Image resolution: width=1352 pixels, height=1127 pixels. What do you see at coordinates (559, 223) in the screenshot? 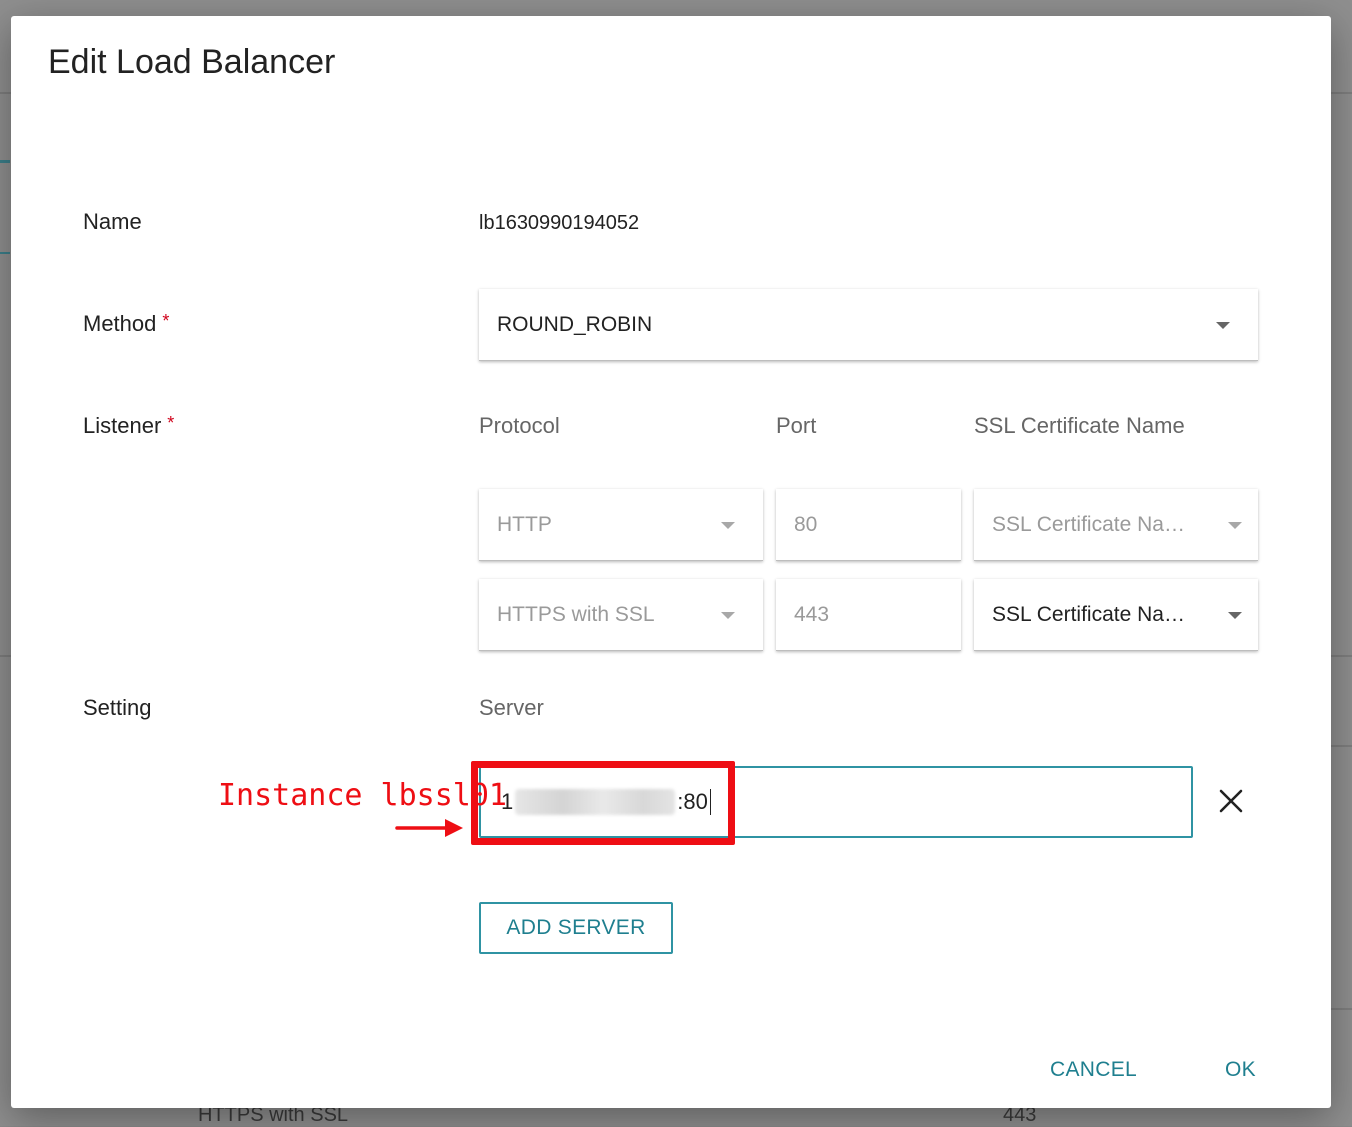
I see `name-value: lb1630990194052` at bounding box center [559, 223].